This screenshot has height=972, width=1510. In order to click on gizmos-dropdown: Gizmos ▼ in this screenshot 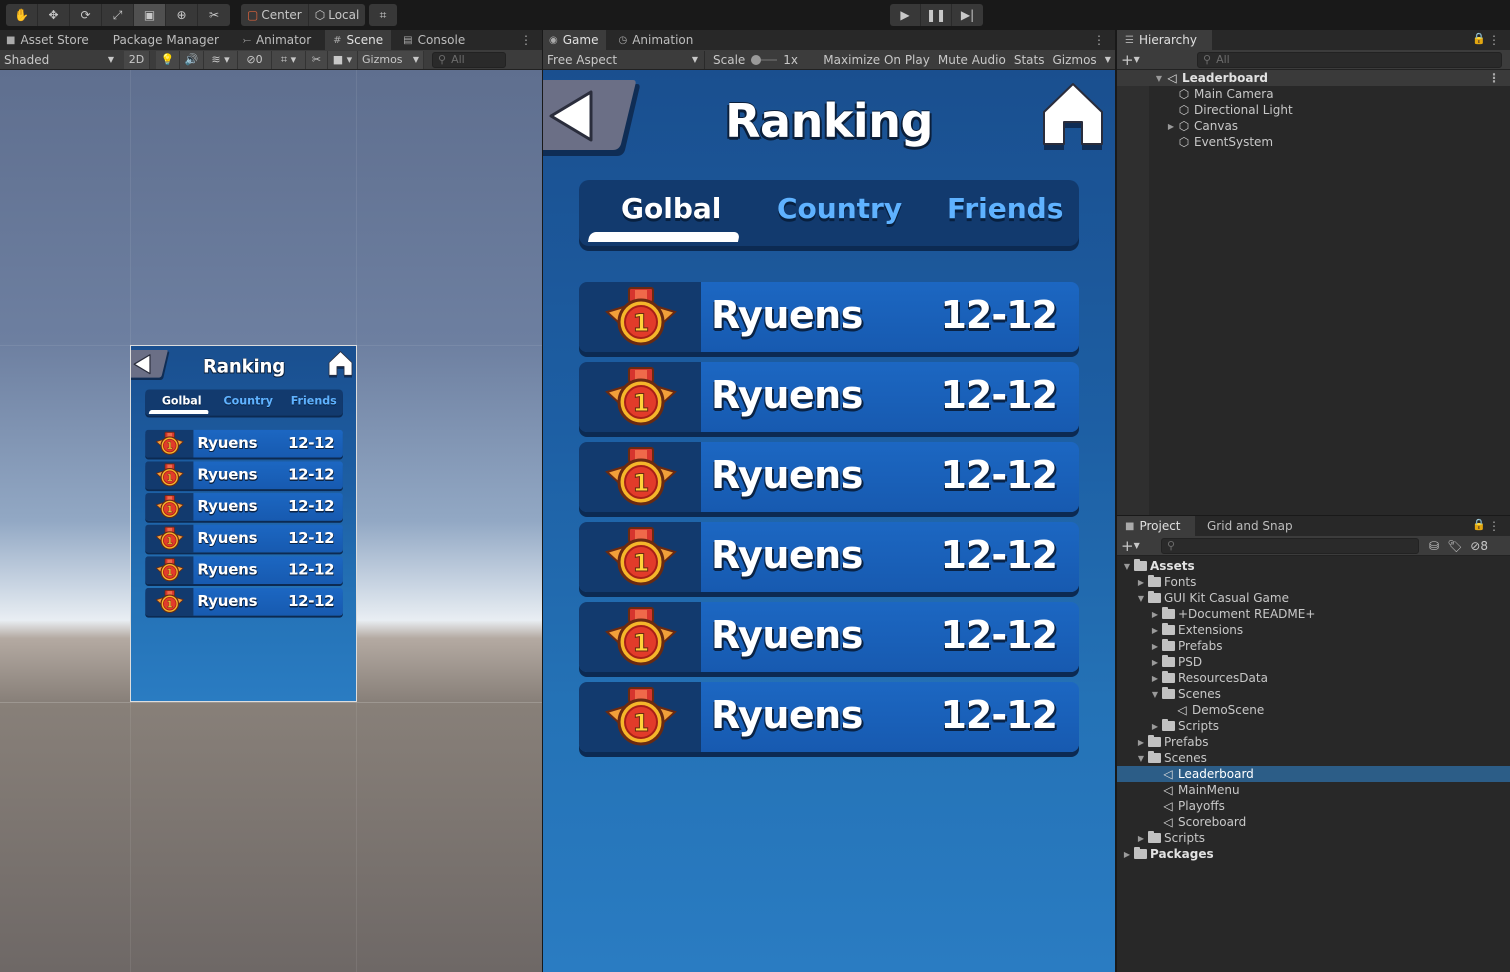, I will do `click(391, 59)`.